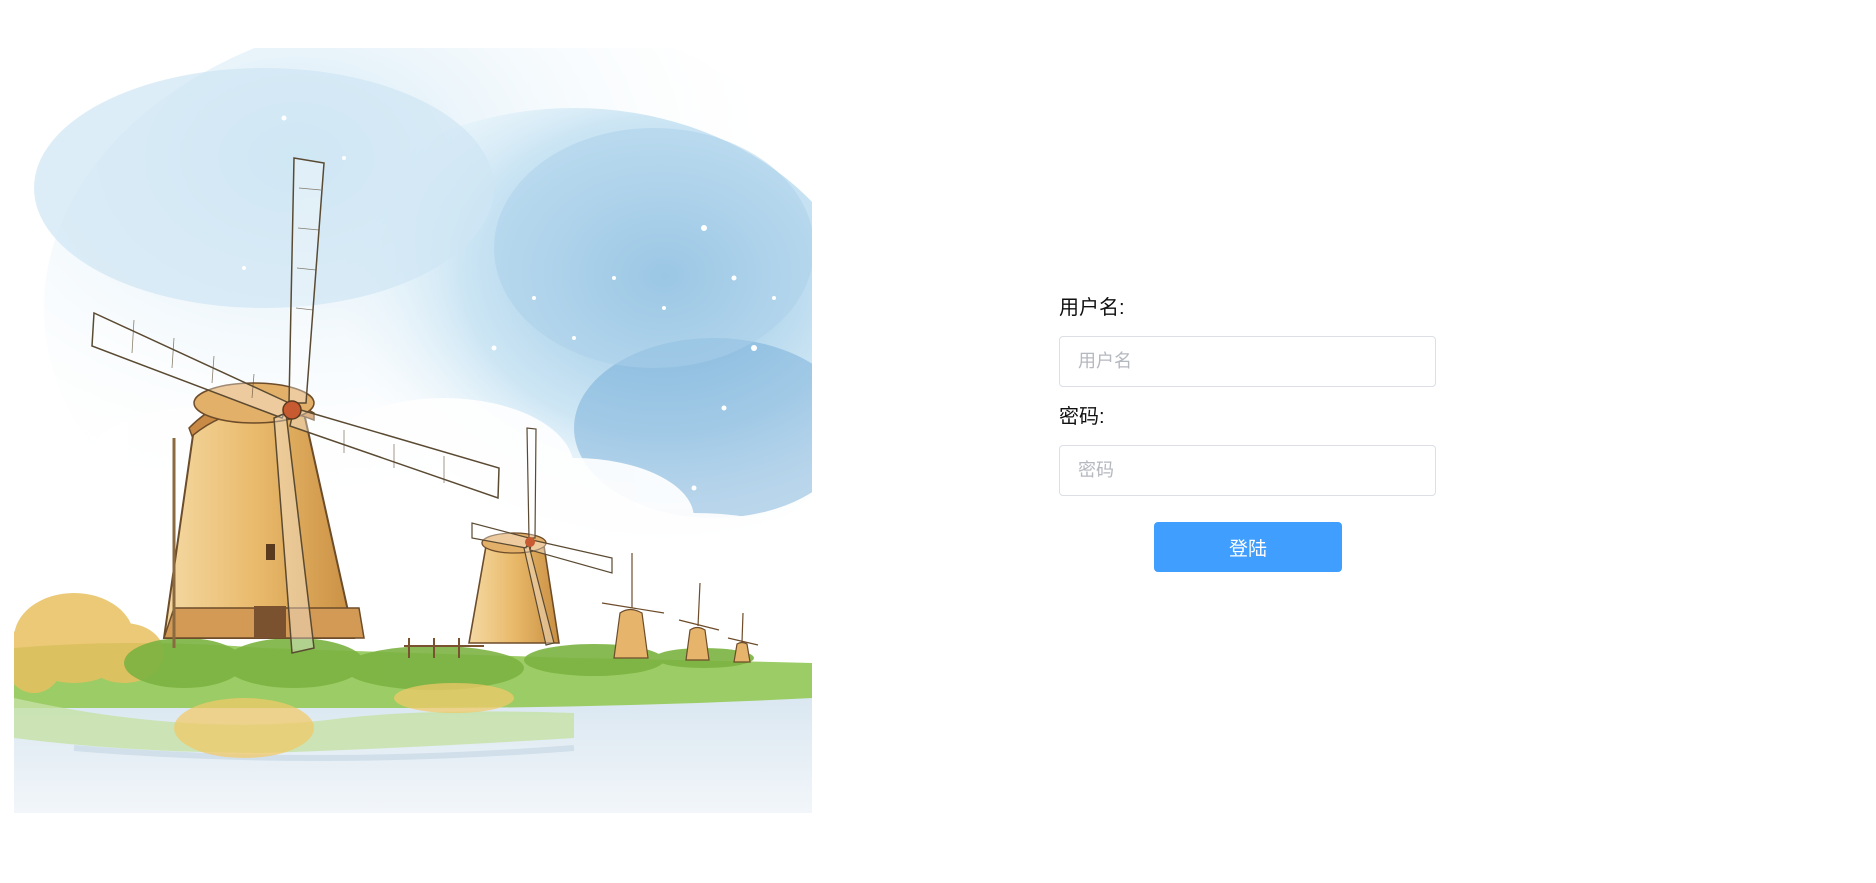  I want to click on username-label: 用户名:, so click(1092, 308).